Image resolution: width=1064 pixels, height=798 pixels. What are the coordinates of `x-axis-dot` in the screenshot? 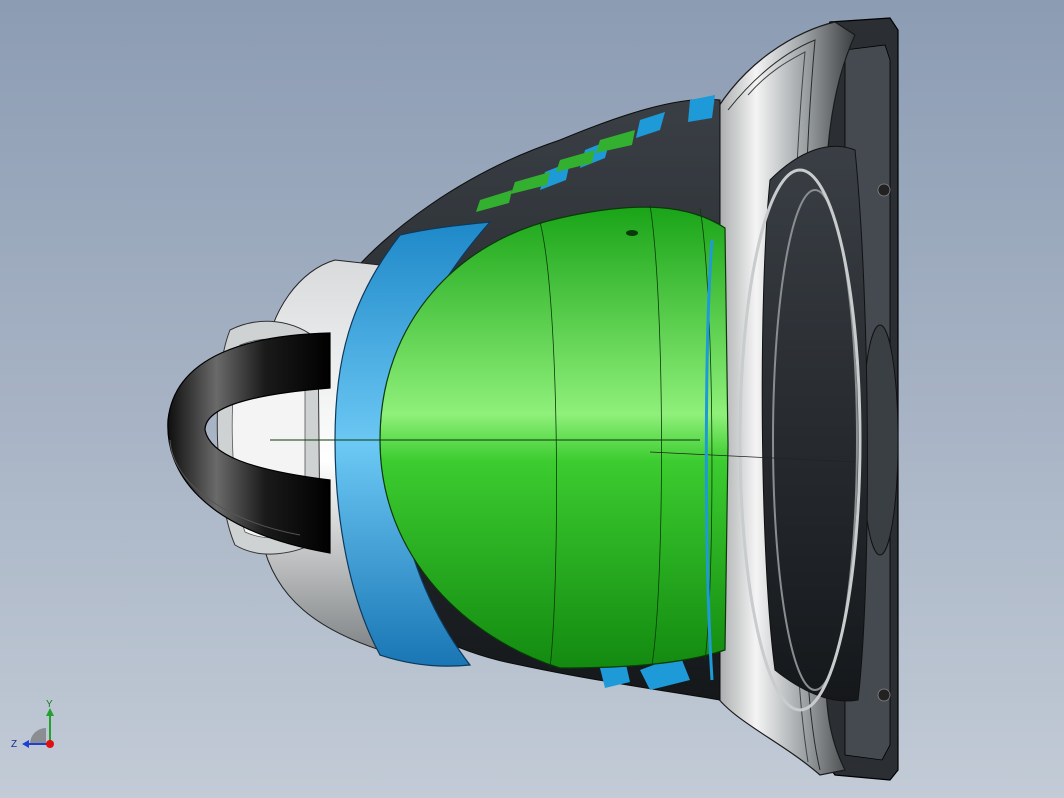 It's located at (50, 744).